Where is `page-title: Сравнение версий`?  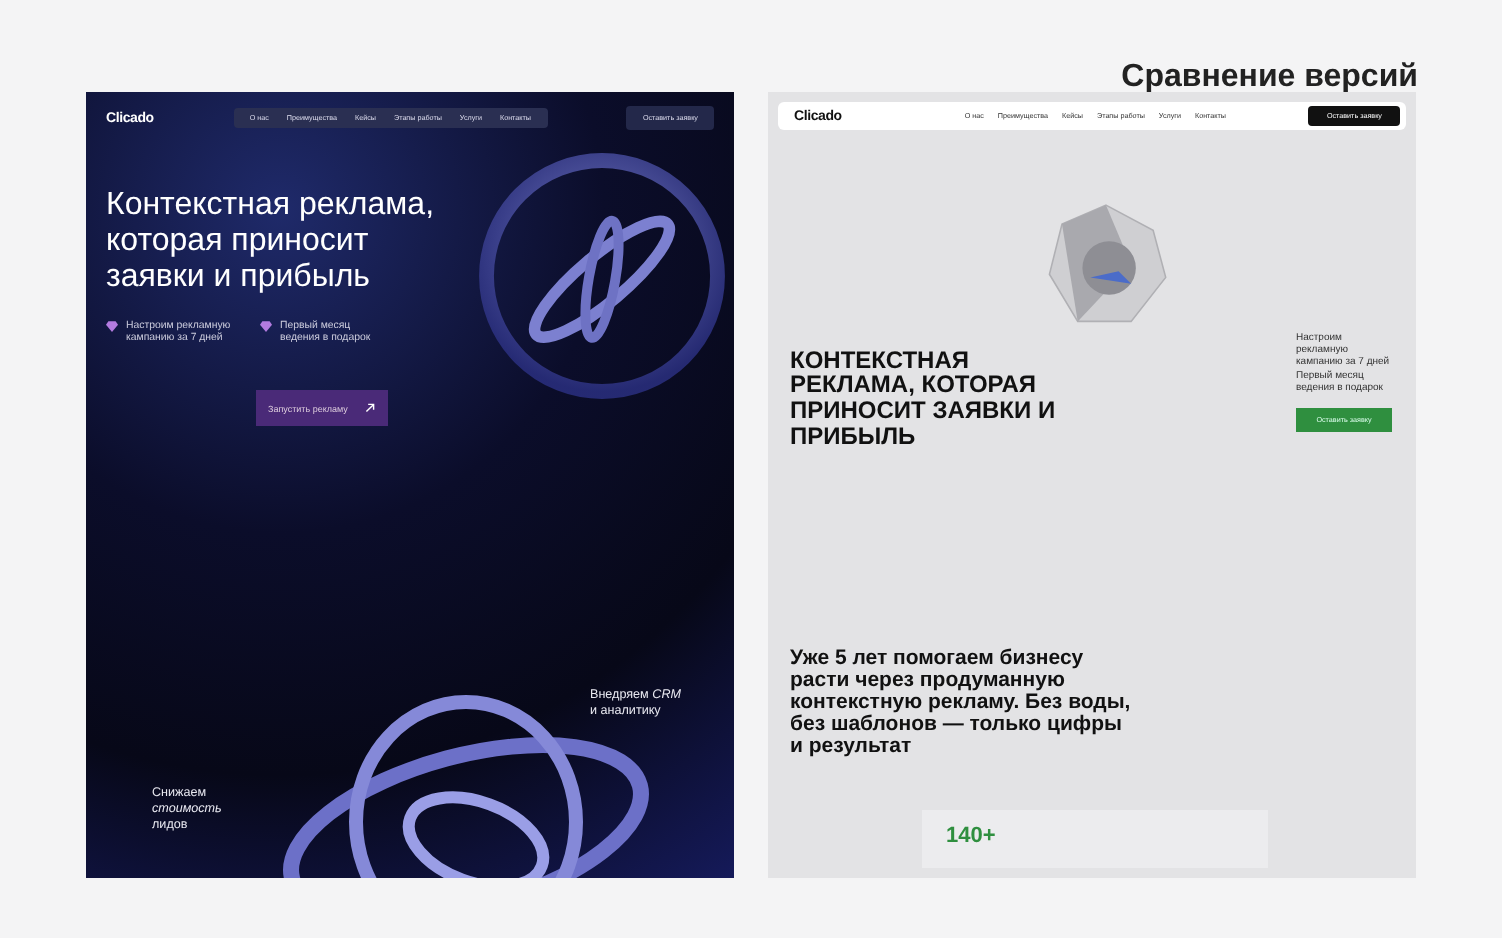
page-title: Сравнение версий is located at coordinates (1269, 76).